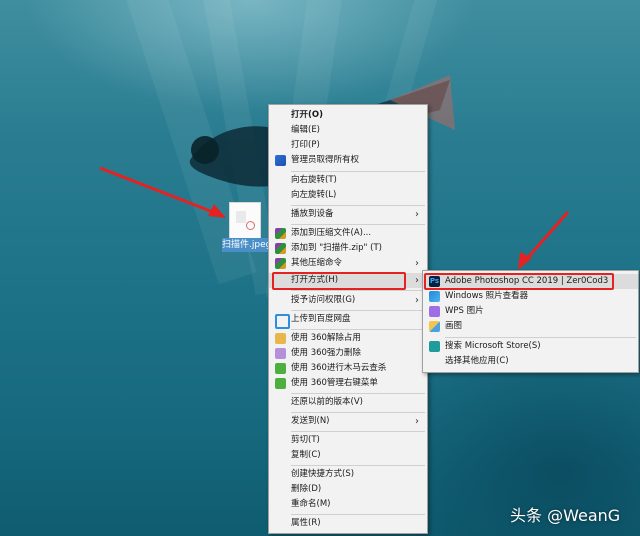 The width and height of the screenshot is (640, 536). What do you see at coordinates (434, 296) in the screenshot?
I see `photo-viewer-icon` at bounding box center [434, 296].